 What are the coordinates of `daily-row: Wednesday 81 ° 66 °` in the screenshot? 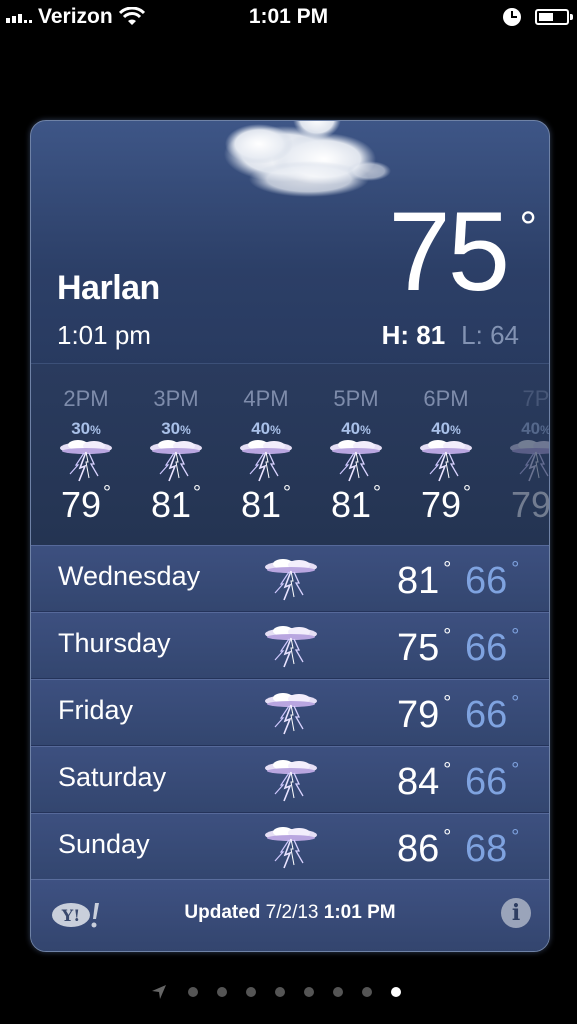 It's located at (290, 578).